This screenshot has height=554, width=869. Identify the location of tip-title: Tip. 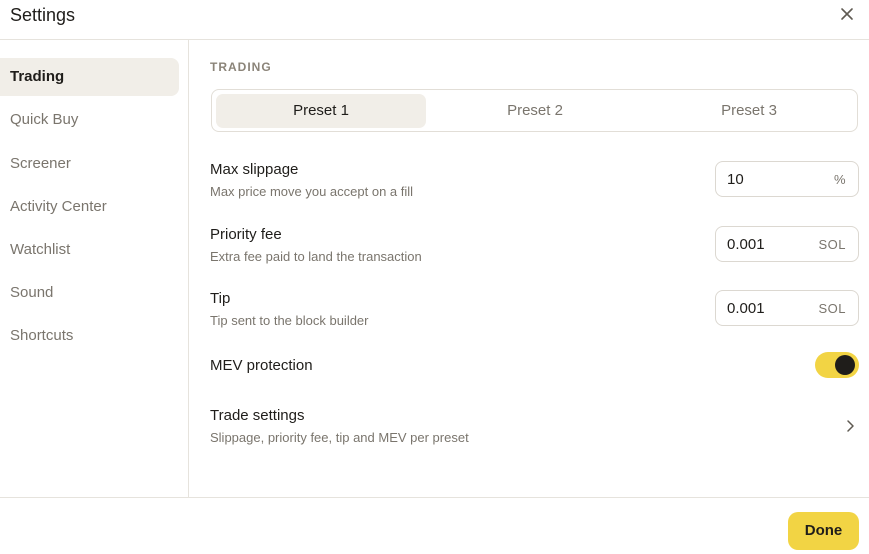
(220, 298).